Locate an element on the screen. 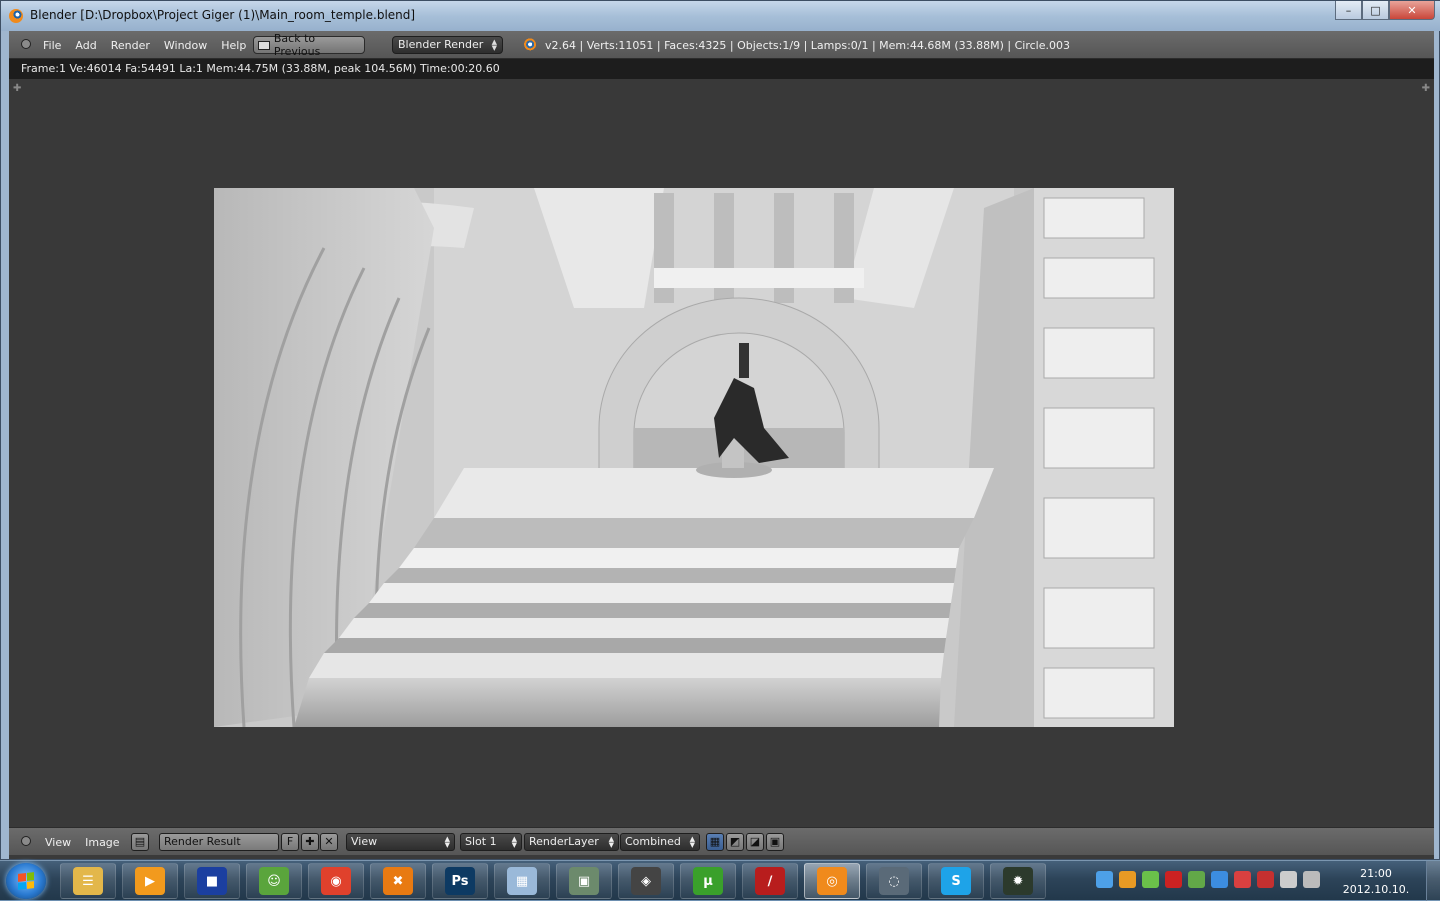 This screenshot has width=1440, height=901. cheat-engine-icon: ✖ is located at coordinates (398, 881).